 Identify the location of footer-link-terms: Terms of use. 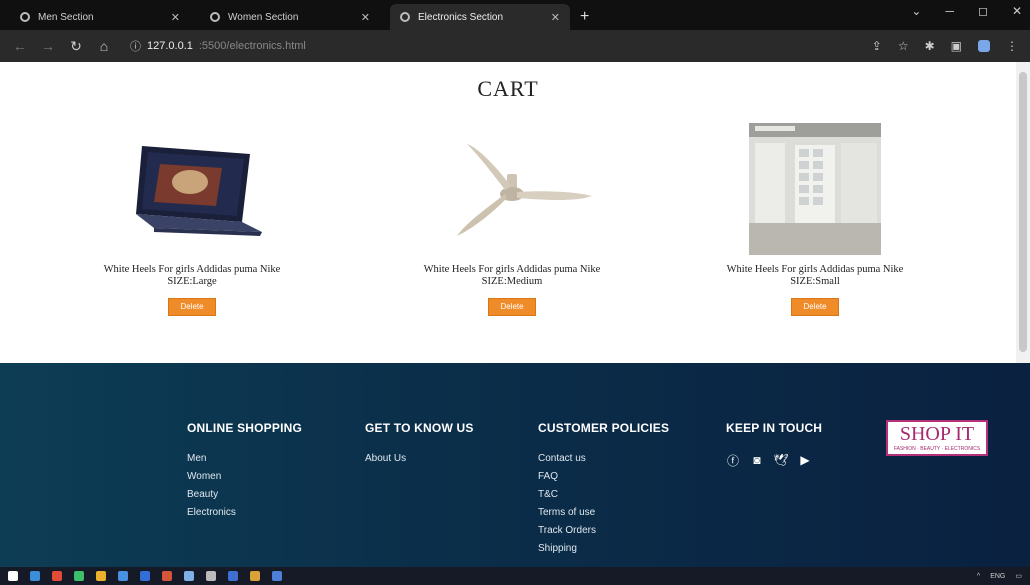
(603, 512).